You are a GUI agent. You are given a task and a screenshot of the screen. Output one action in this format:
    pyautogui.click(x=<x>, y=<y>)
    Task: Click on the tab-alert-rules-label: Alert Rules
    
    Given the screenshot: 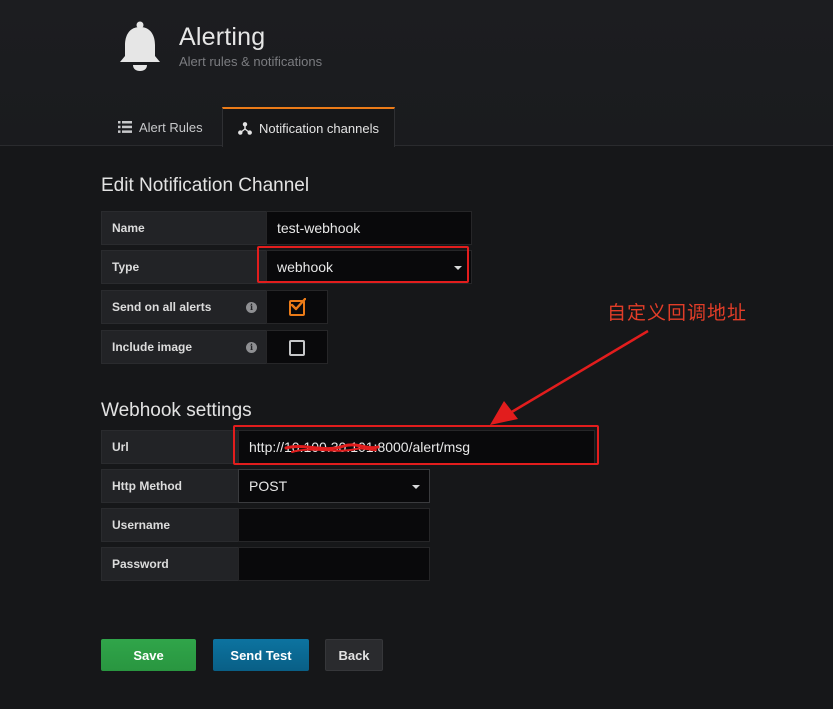 What is the action you would take?
    pyautogui.click(x=171, y=127)
    